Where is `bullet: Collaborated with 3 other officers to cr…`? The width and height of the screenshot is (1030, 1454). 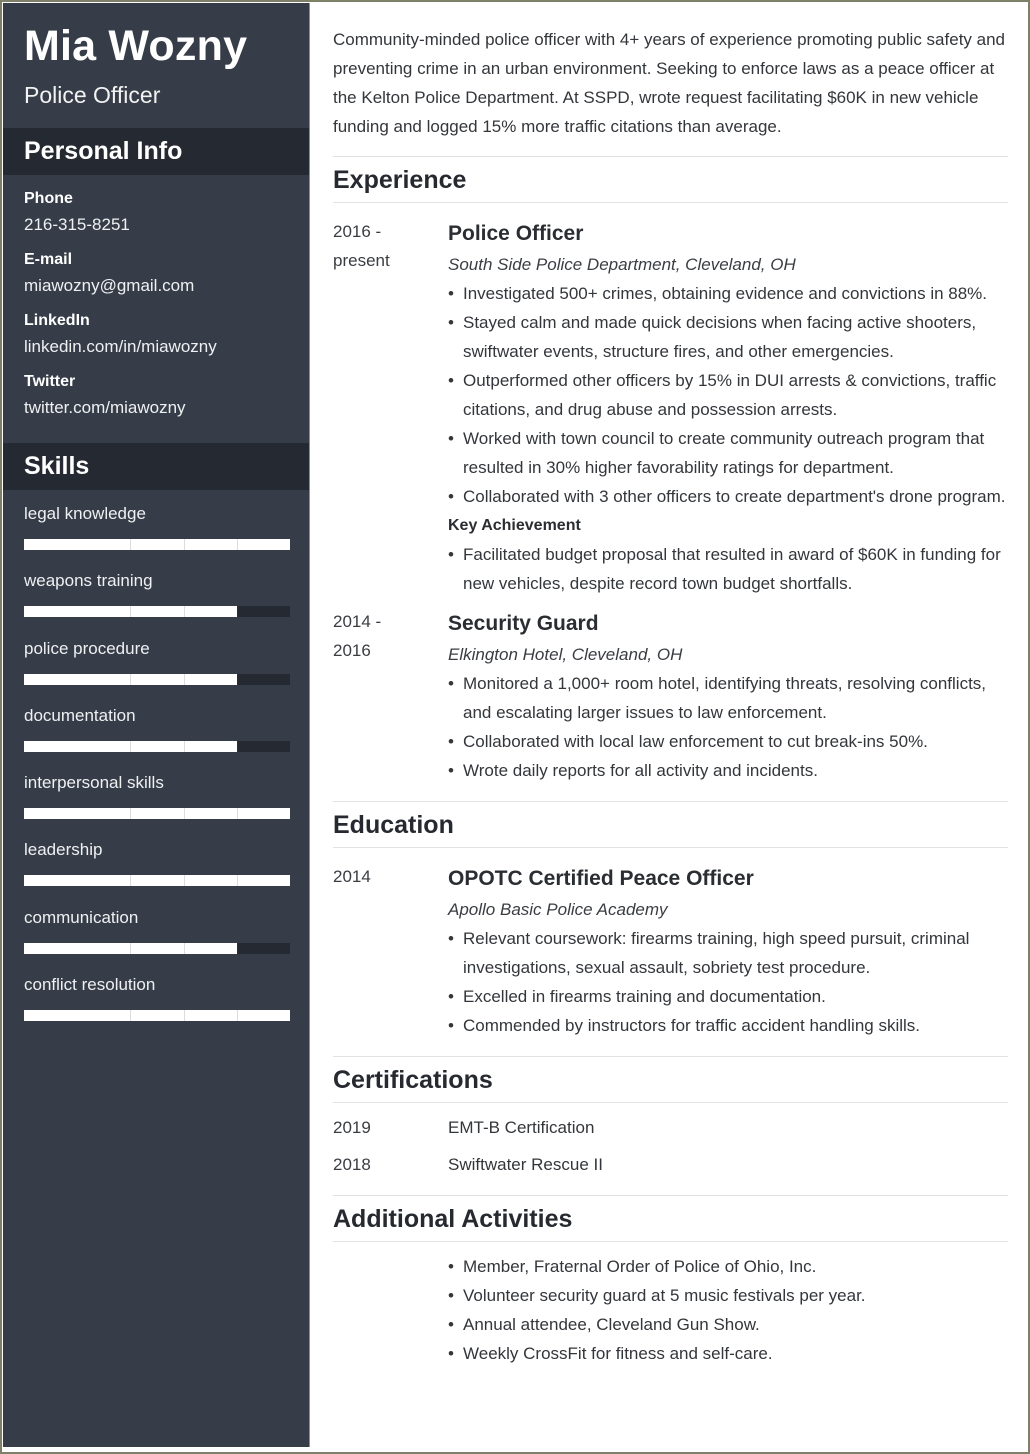
bullet: Collaborated with 3 other officers to cr… is located at coordinates (728, 496).